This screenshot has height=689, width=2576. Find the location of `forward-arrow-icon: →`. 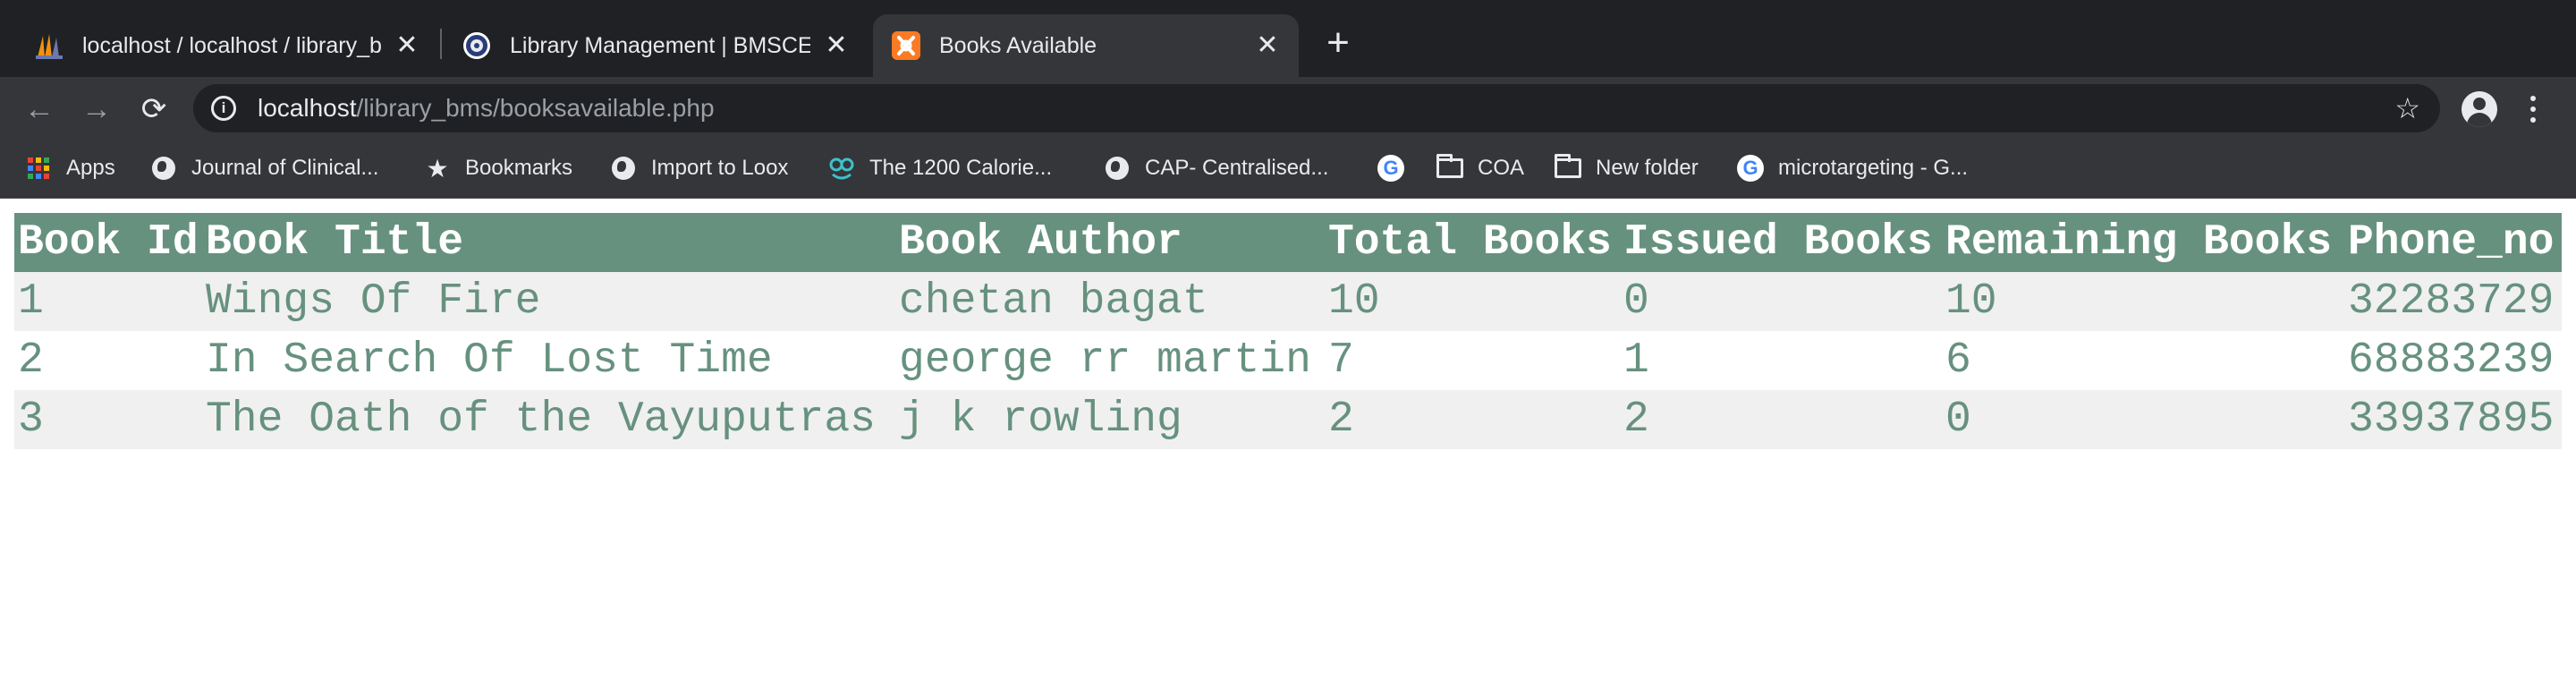

forward-arrow-icon: → is located at coordinates (96, 109).